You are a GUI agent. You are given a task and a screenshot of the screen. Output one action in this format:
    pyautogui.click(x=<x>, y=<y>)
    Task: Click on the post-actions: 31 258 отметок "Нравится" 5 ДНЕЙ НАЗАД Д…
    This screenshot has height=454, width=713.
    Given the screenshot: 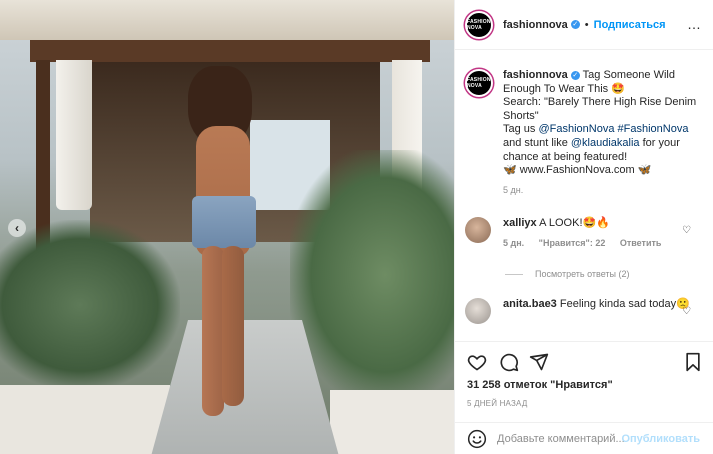 What is the action you would take?
    pyautogui.click(x=584, y=397)
    